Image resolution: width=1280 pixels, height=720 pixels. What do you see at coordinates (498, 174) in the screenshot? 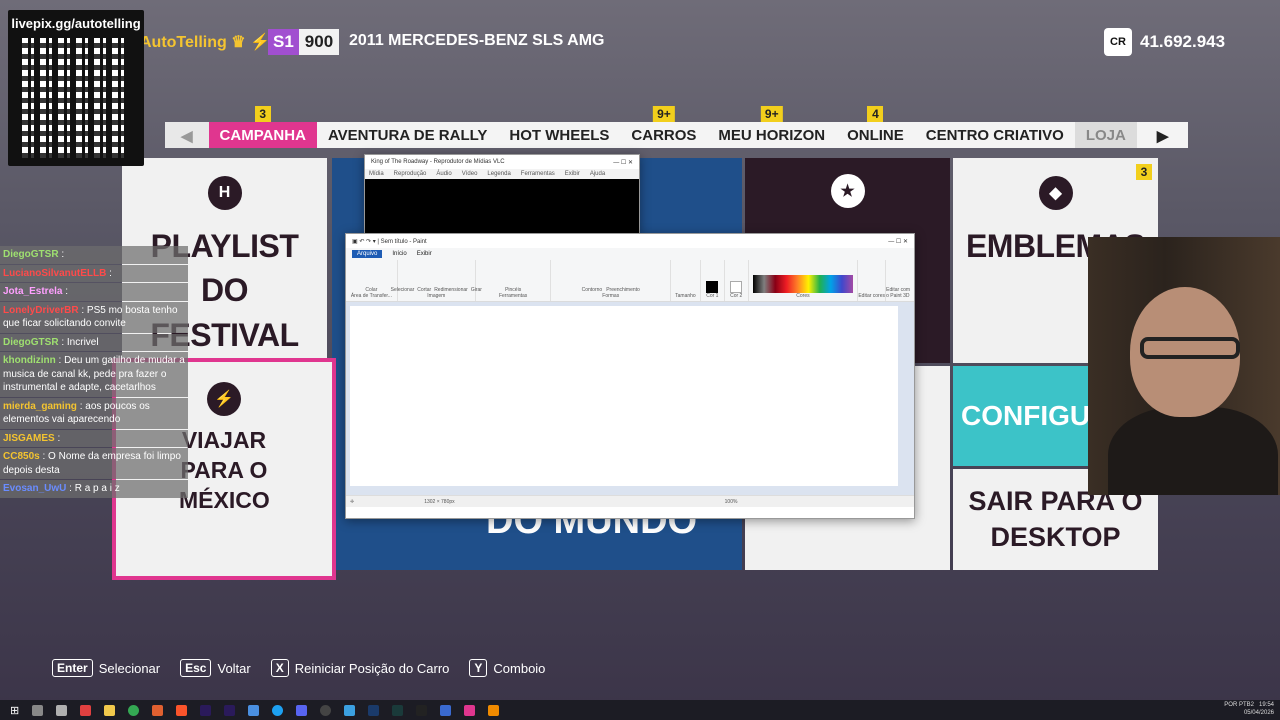
I see `vlc-menu-item: Legenda` at bounding box center [498, 174].